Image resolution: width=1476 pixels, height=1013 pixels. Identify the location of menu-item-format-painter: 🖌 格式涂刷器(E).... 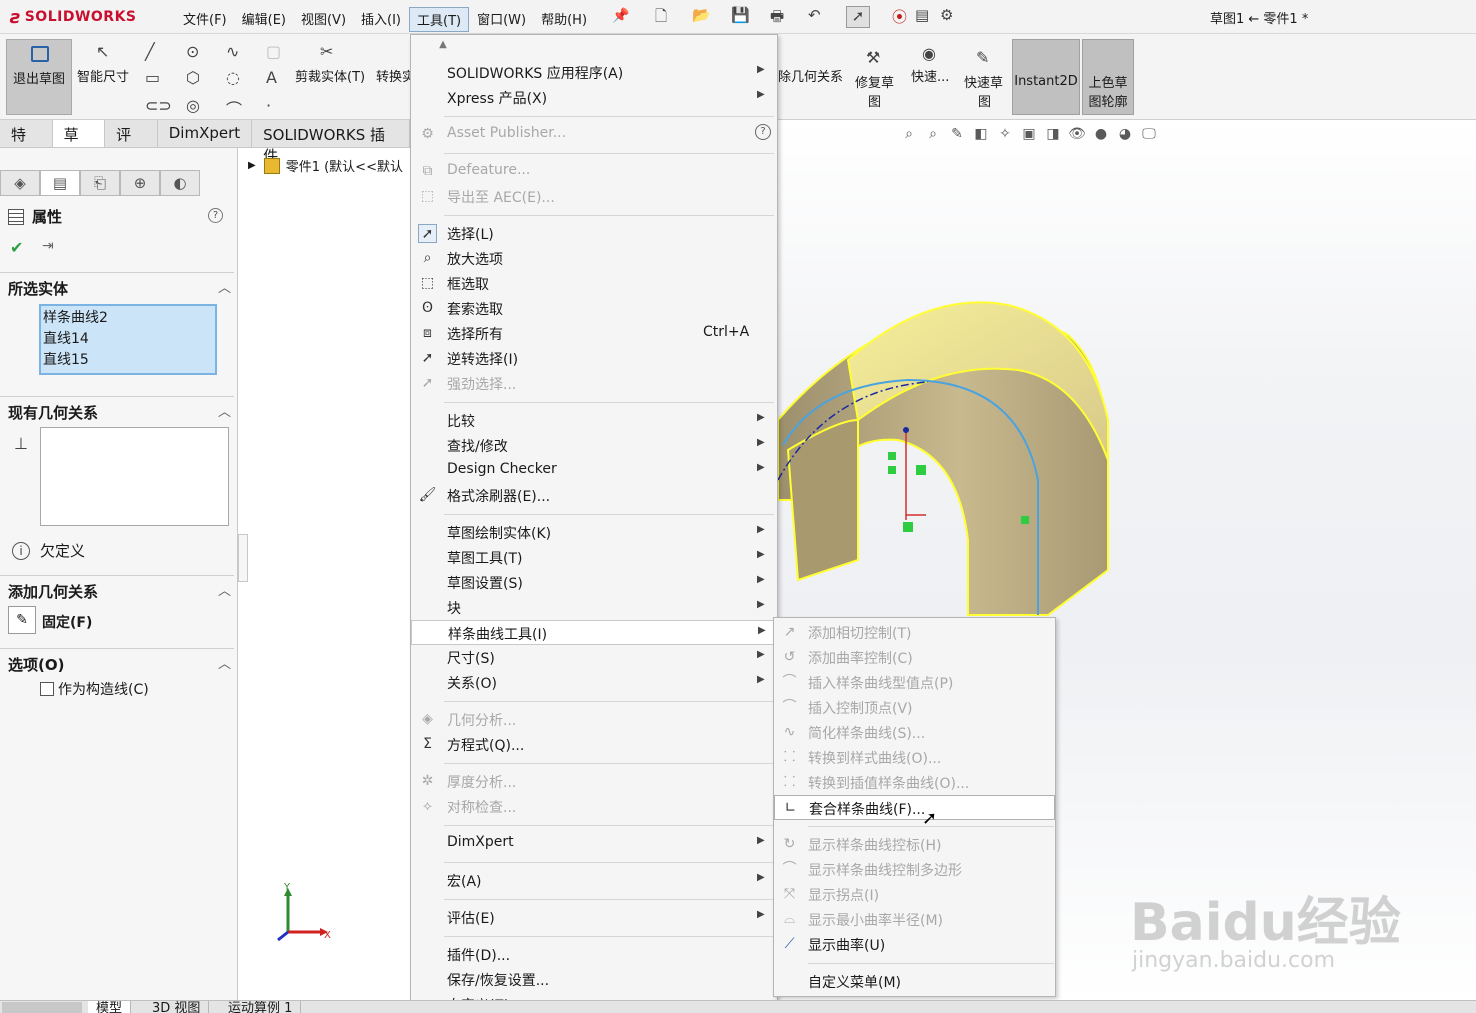
(594, 495).